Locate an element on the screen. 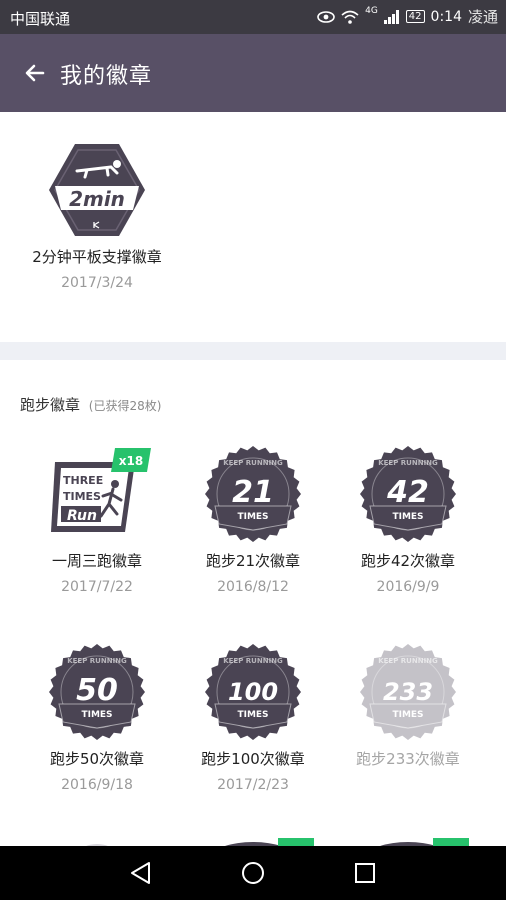 This screenshot has height=900, width=506. badge-date: 2016/9/9 is located at coordinates (408, 587).